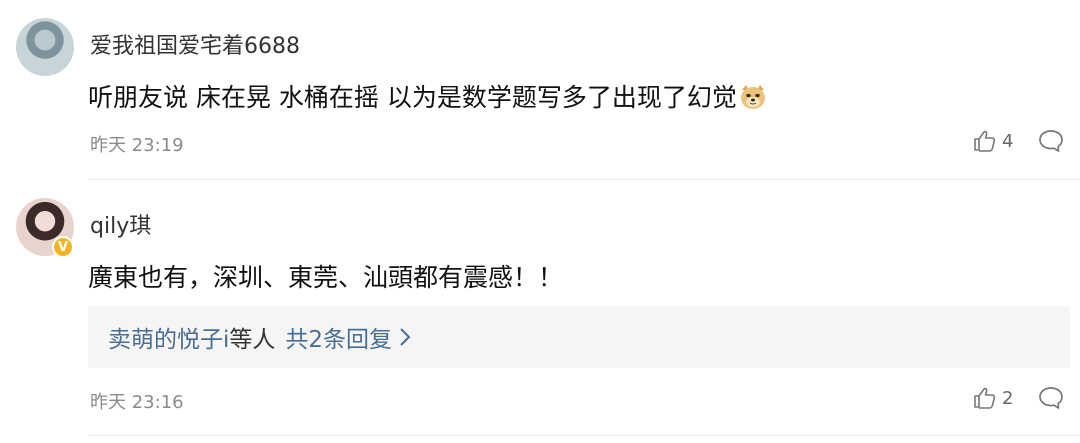 The height and width of the screenshot is (443, 1080). What do you see at coordinates (753, 97) in the screenshot?
I see `doge-emoji-icon` at bounding box center [753, 97].